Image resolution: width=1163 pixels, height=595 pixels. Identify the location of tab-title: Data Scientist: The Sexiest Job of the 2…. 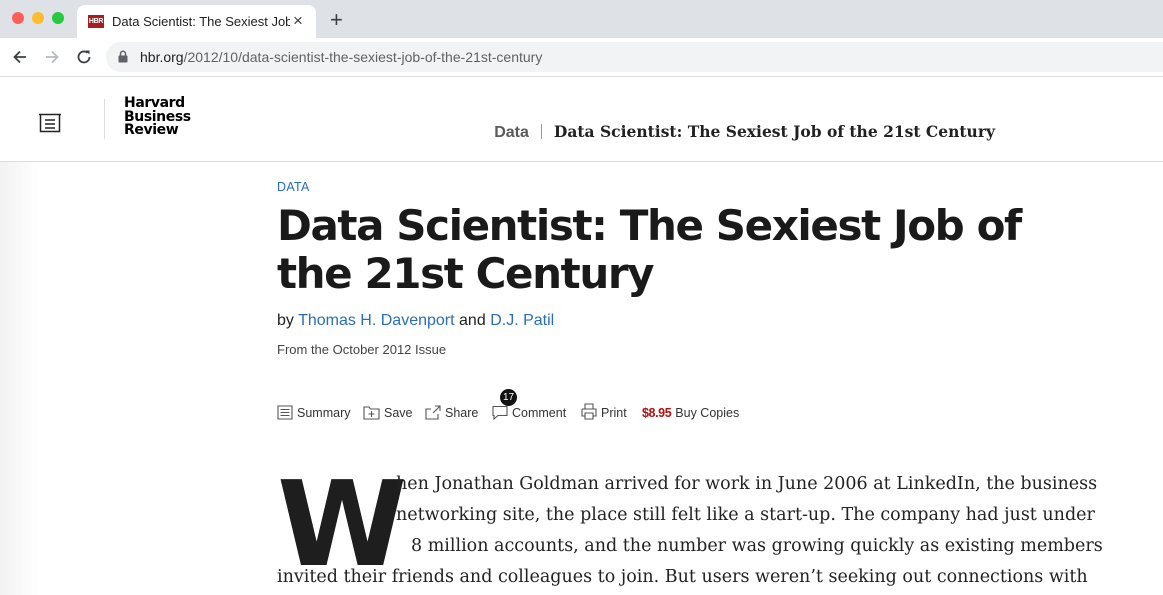
(201, 21).